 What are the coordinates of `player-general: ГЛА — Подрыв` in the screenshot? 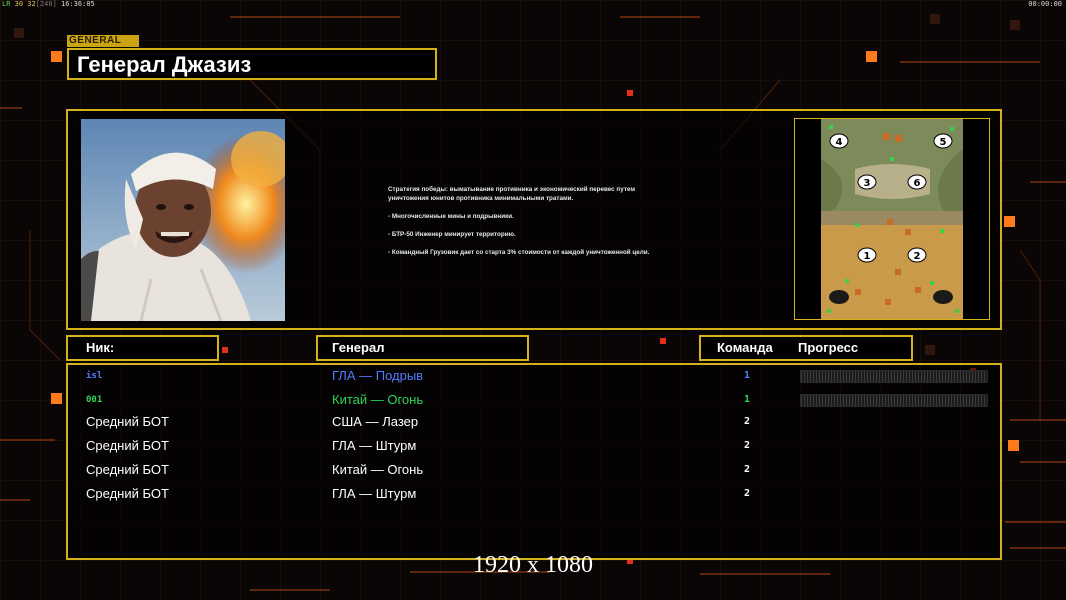 It's located at (378, 375).